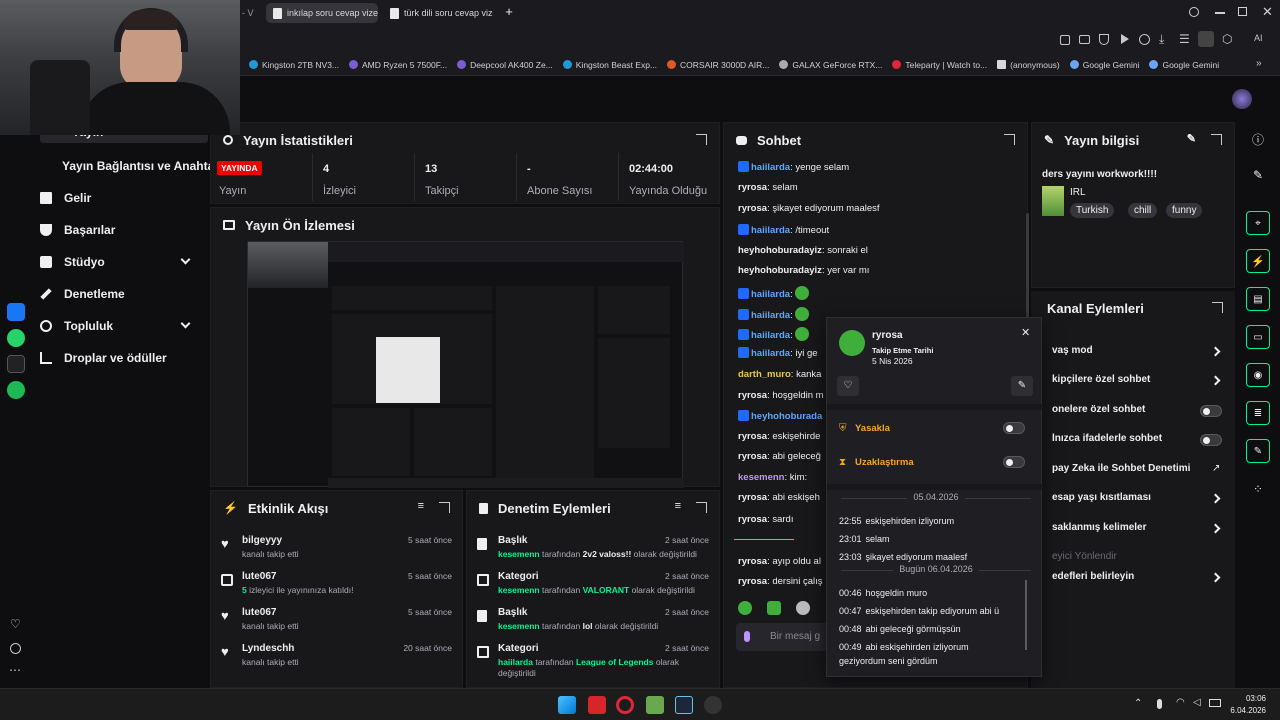 This screenshot has width=1280, height=720. Describe the element at coordinates (124, 326) in the screenshot. I see `sidebar-item-topluluk: Topluluk` at that location.